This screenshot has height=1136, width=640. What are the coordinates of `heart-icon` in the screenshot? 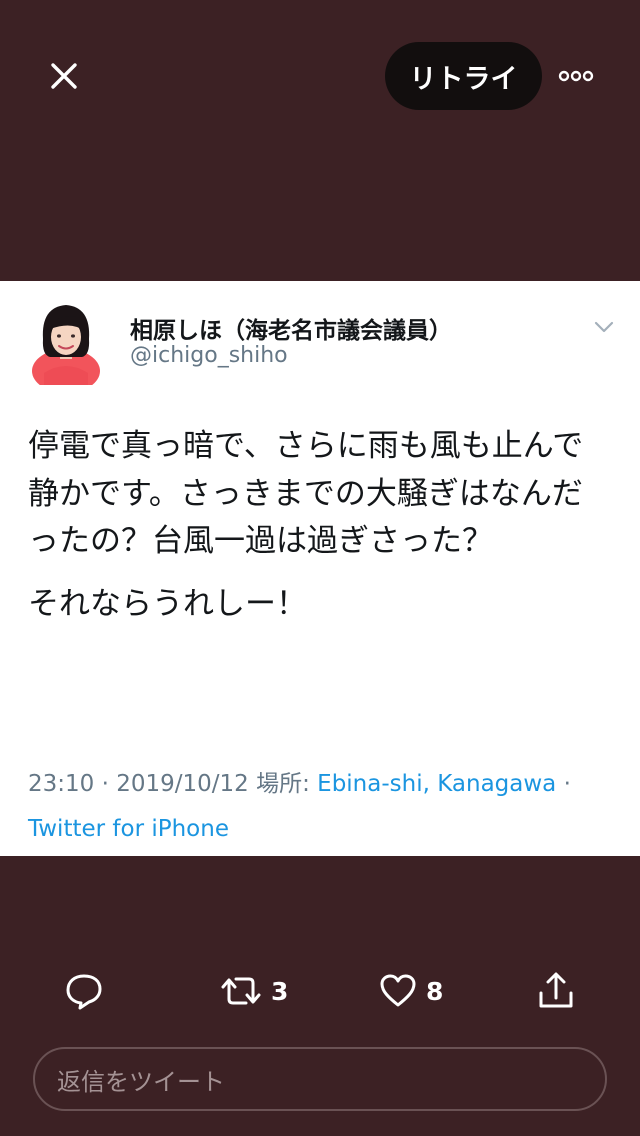 It's located at (398, 990).